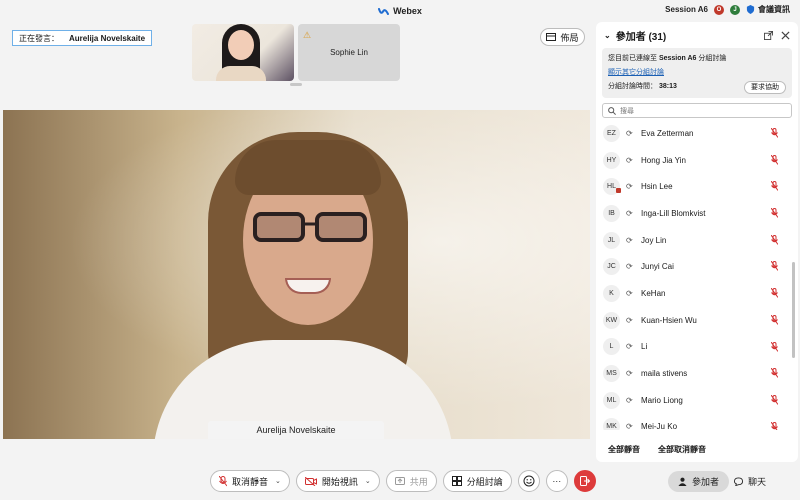  What do you see at coordinates (686, 9) in the screenshot?
I see `session-label: Session A6` at bounding box center [686, 9].